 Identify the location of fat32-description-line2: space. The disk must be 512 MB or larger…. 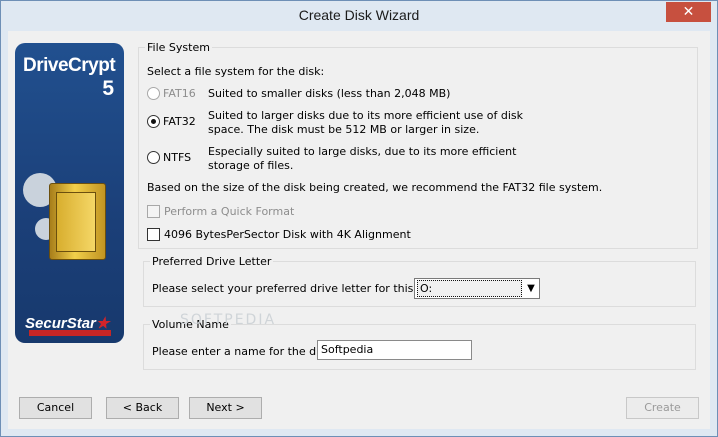
(344, 129).